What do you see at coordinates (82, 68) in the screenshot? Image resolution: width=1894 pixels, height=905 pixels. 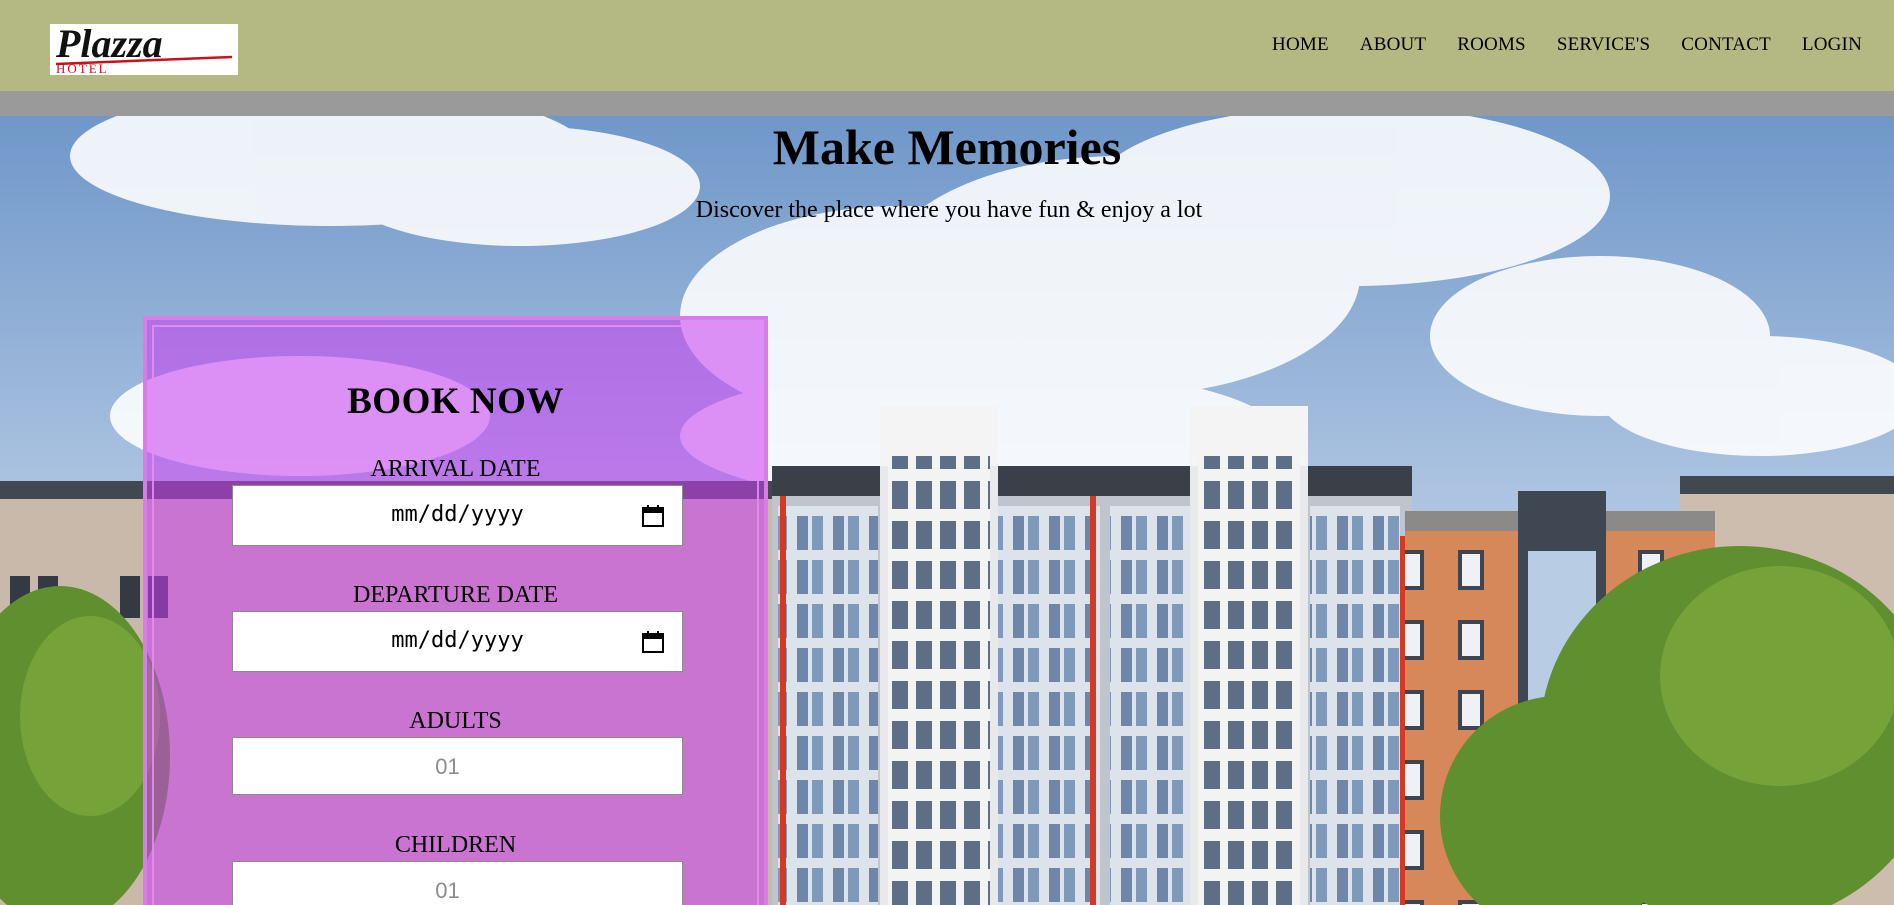 I see `logo-subtitle: HOTEL` at bounding box center [82, 68].